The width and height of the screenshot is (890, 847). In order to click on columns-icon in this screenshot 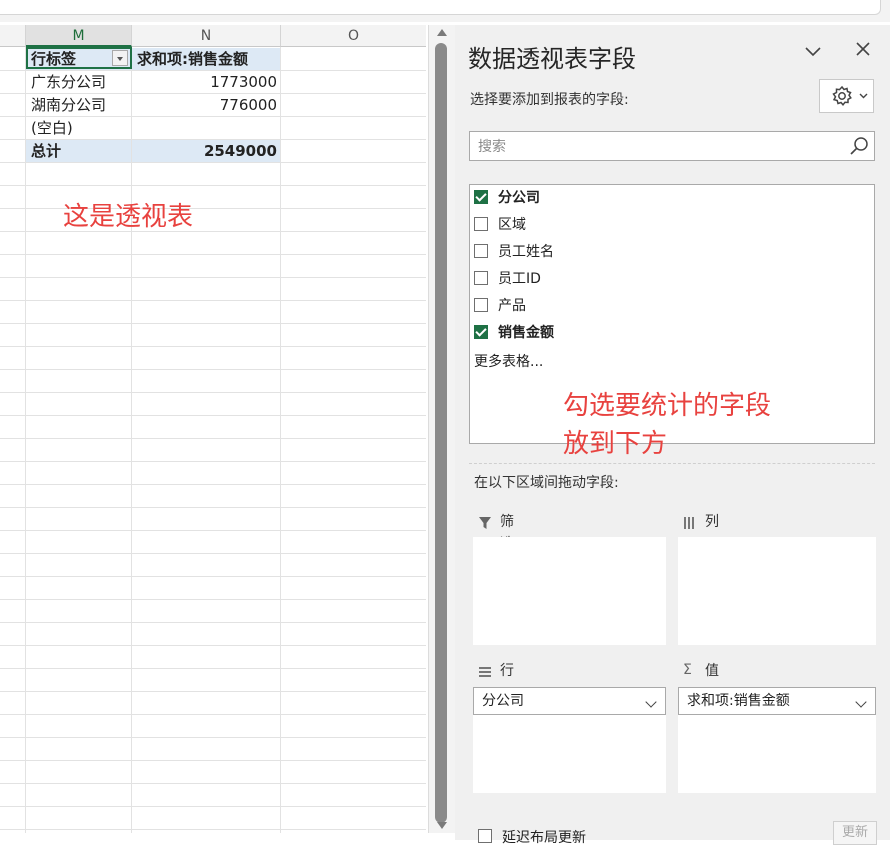, I will do `click(690, 522)`.